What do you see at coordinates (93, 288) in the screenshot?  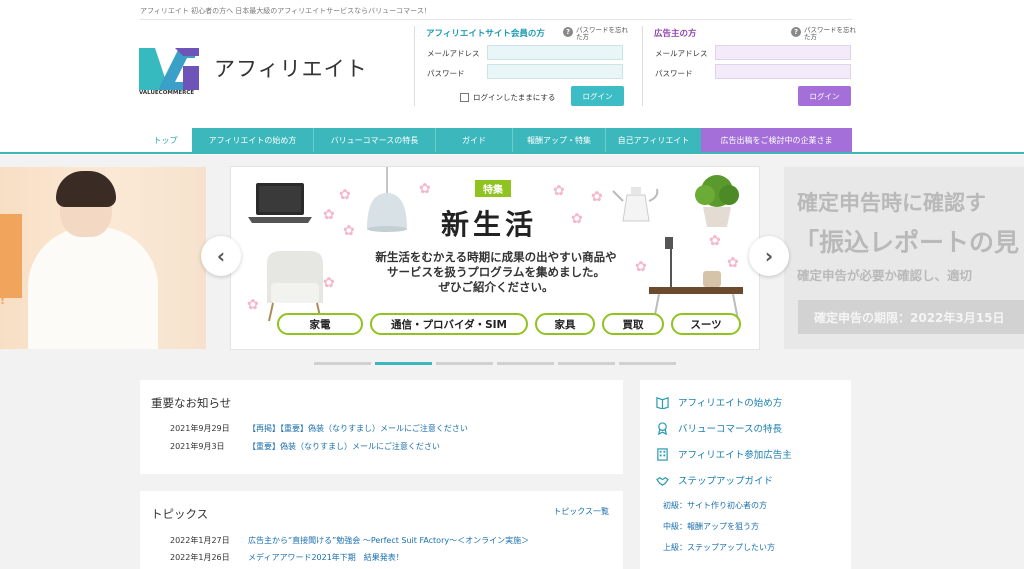 I see `person-image` at bounding box center [93, 288].